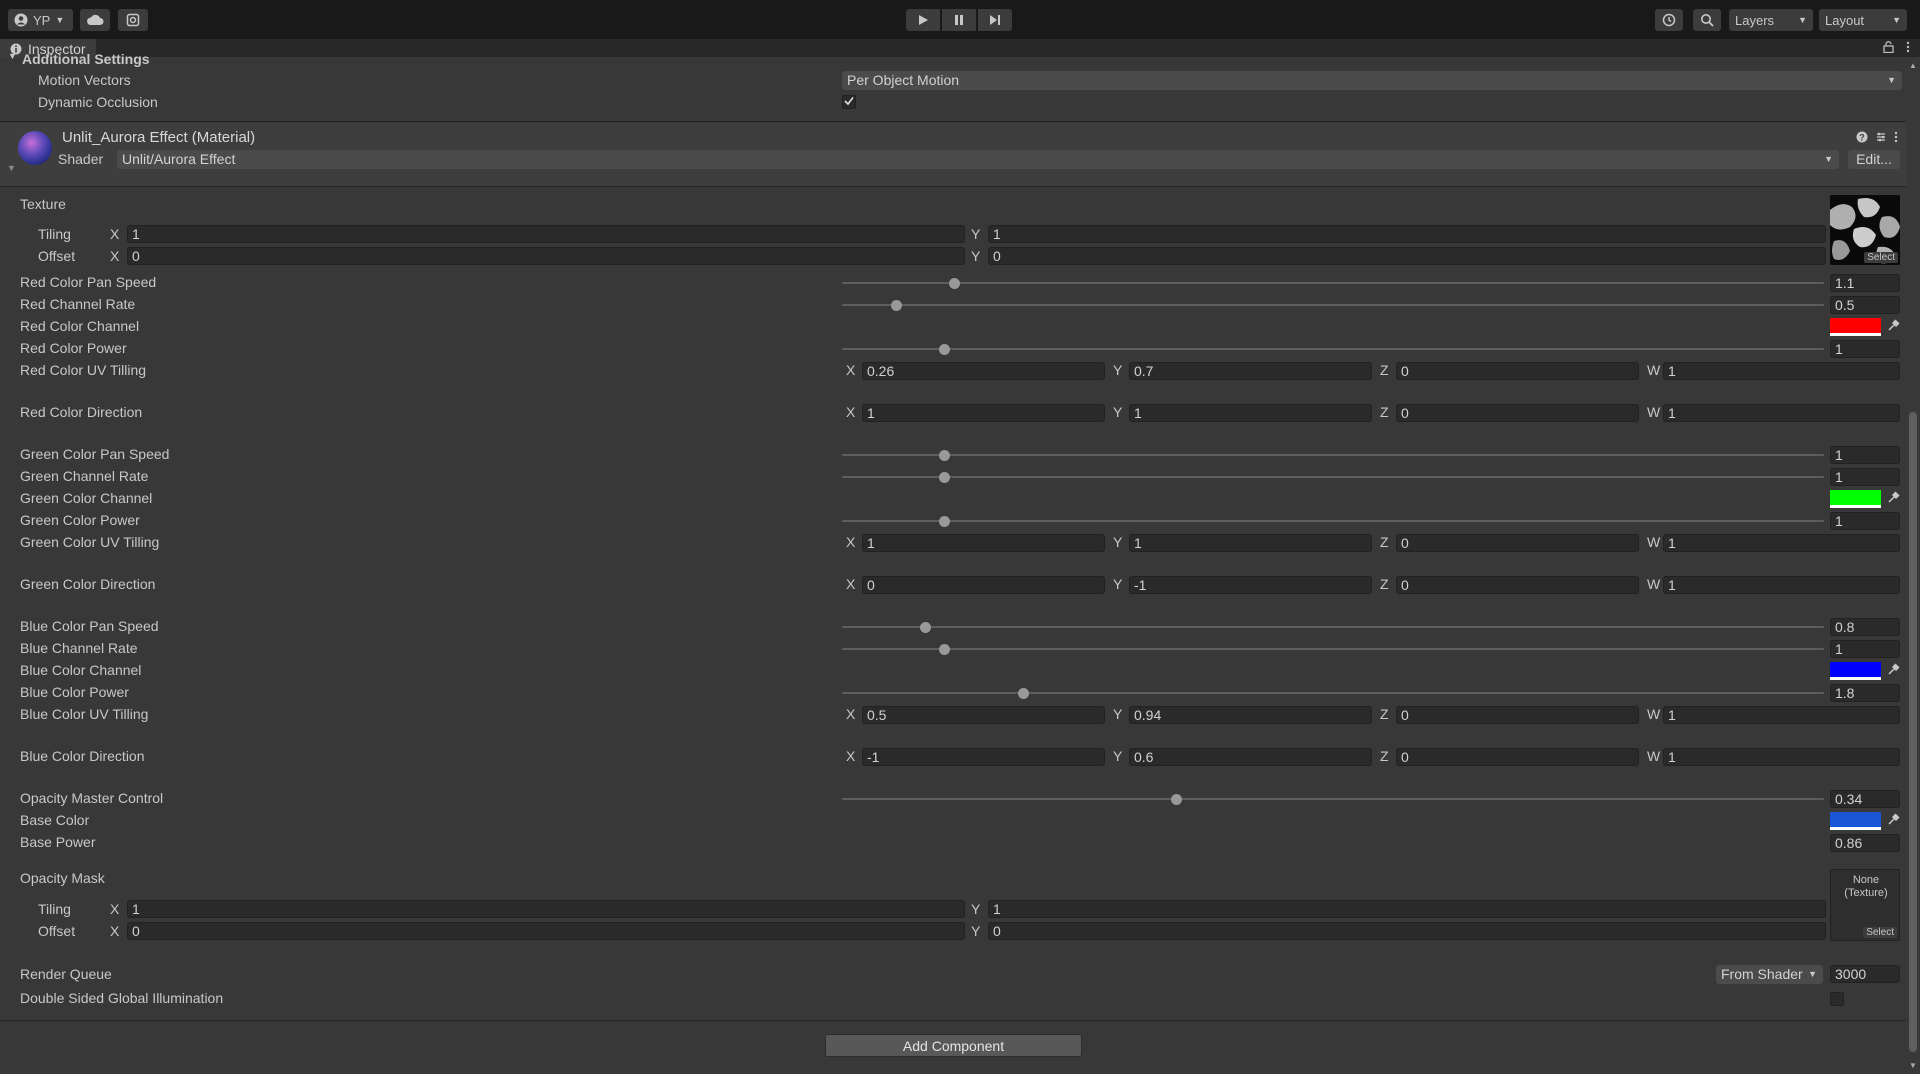 Image resolution: width=1920 pixels, height=1074 pixels. I want to click on blue-pan-speed-slider-thumb, so click(926, 627).